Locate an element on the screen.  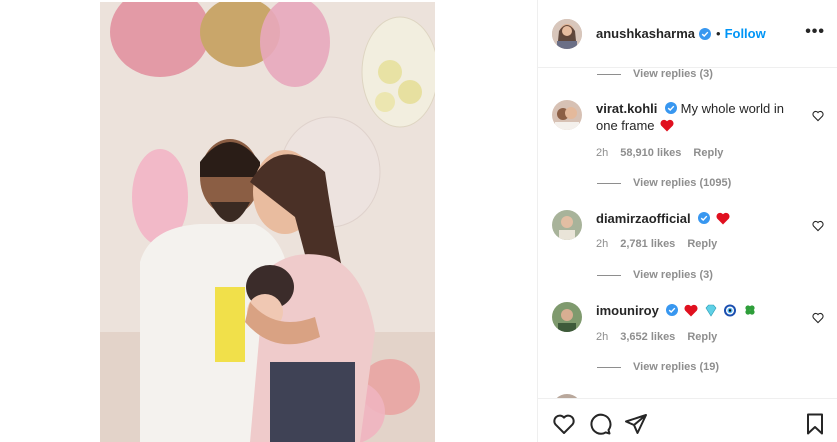
view-replies-label: View replies (19) is located at coordinates (676, 367).